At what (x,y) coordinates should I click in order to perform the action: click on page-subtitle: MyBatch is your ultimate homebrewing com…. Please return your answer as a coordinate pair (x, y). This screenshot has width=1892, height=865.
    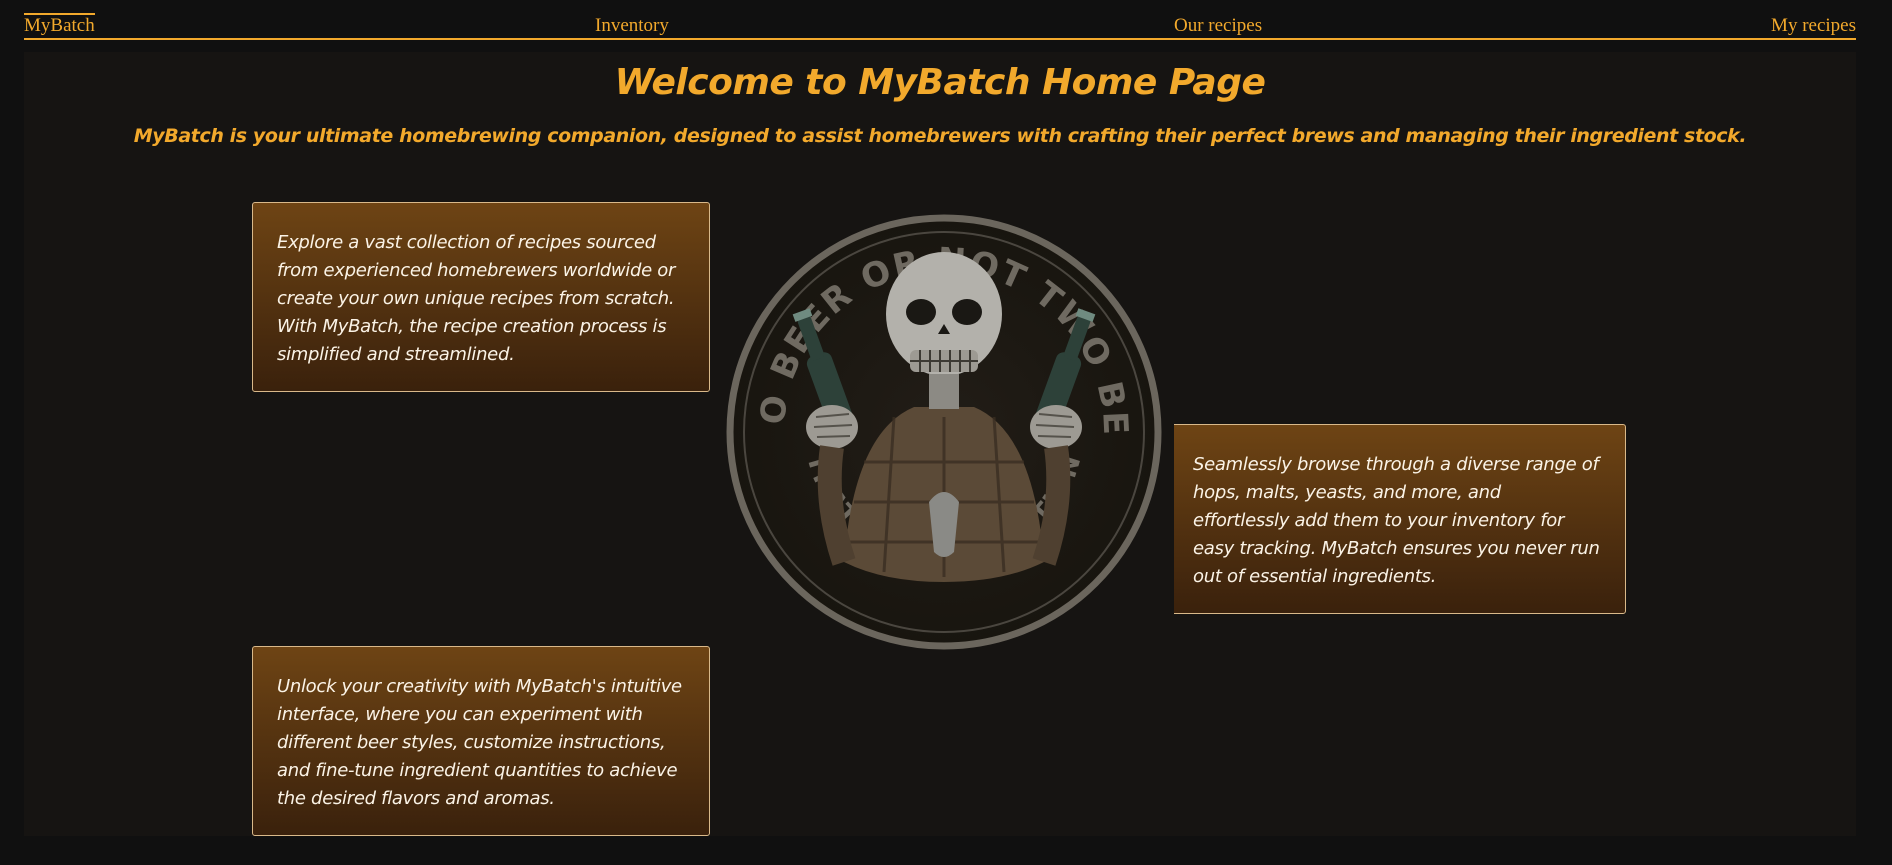
    Looking at the image, I should click on (940, 136).